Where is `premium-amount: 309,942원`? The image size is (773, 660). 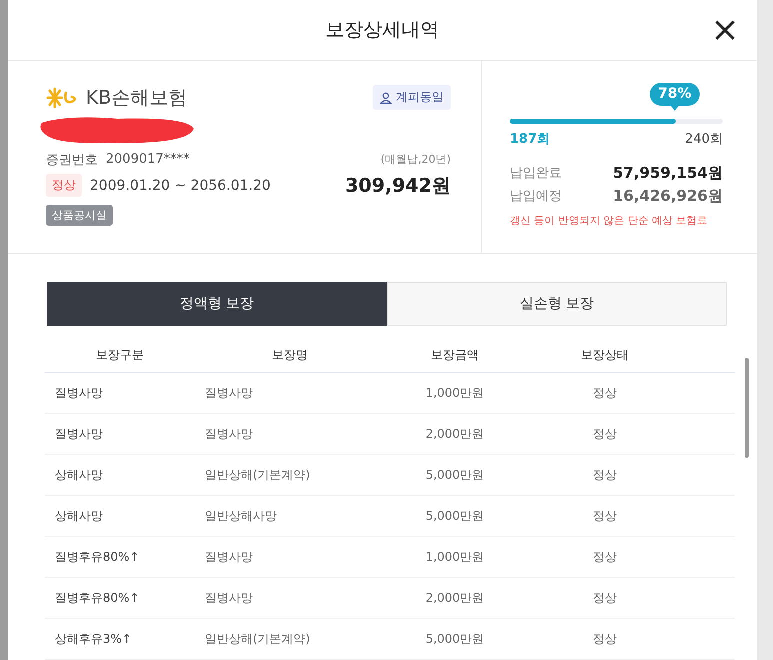
premium-amount: 309,942원 is located at coordinates (398, 186).